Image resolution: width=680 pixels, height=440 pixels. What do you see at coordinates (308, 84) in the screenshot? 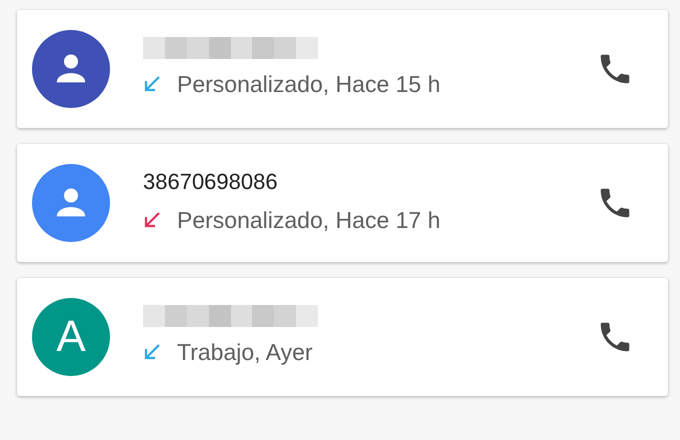
I see `call-detail: Personalizado, Hace 15 h` at bounding box center [308, 84].